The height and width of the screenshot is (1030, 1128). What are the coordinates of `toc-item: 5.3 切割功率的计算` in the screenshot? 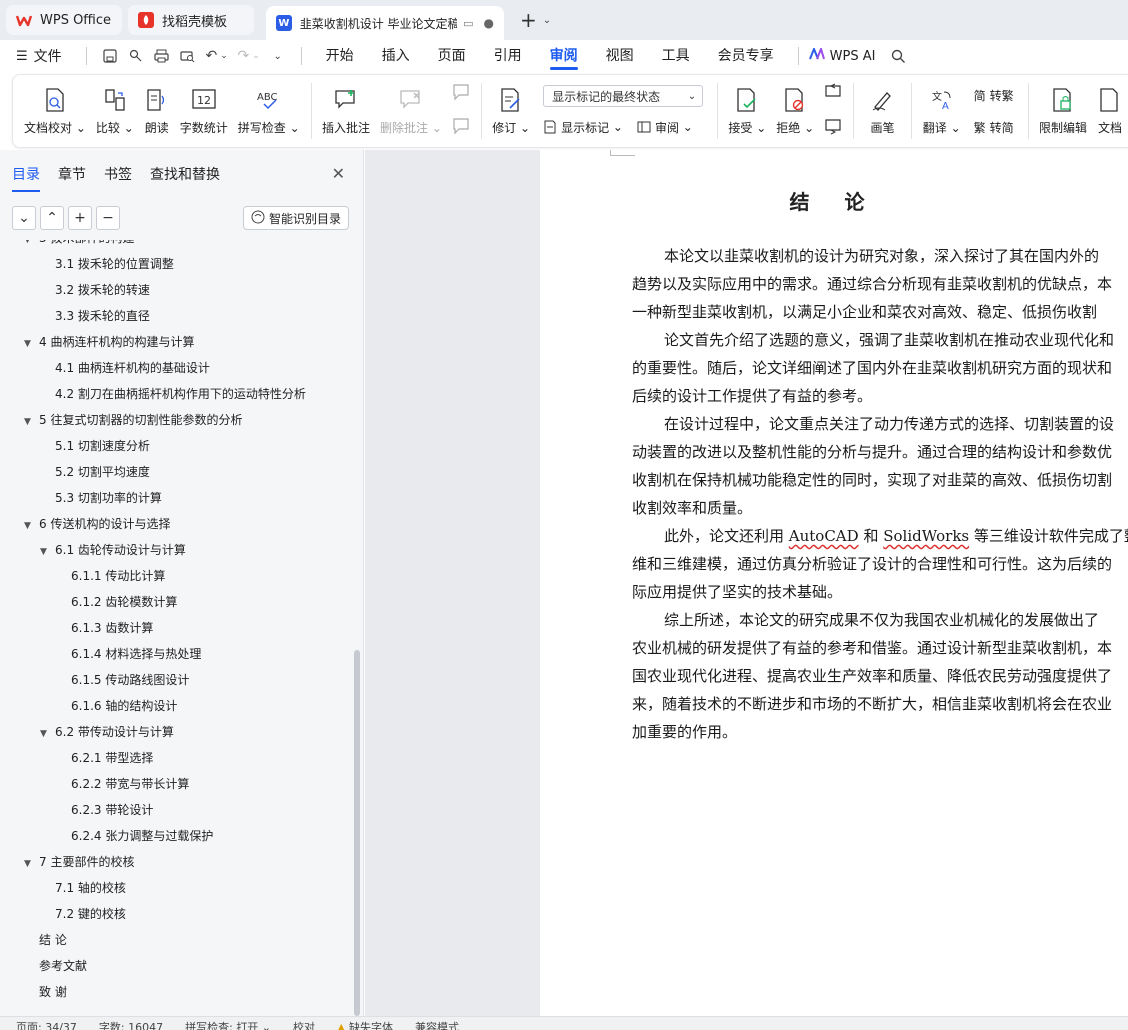 It's located at (108, 498).